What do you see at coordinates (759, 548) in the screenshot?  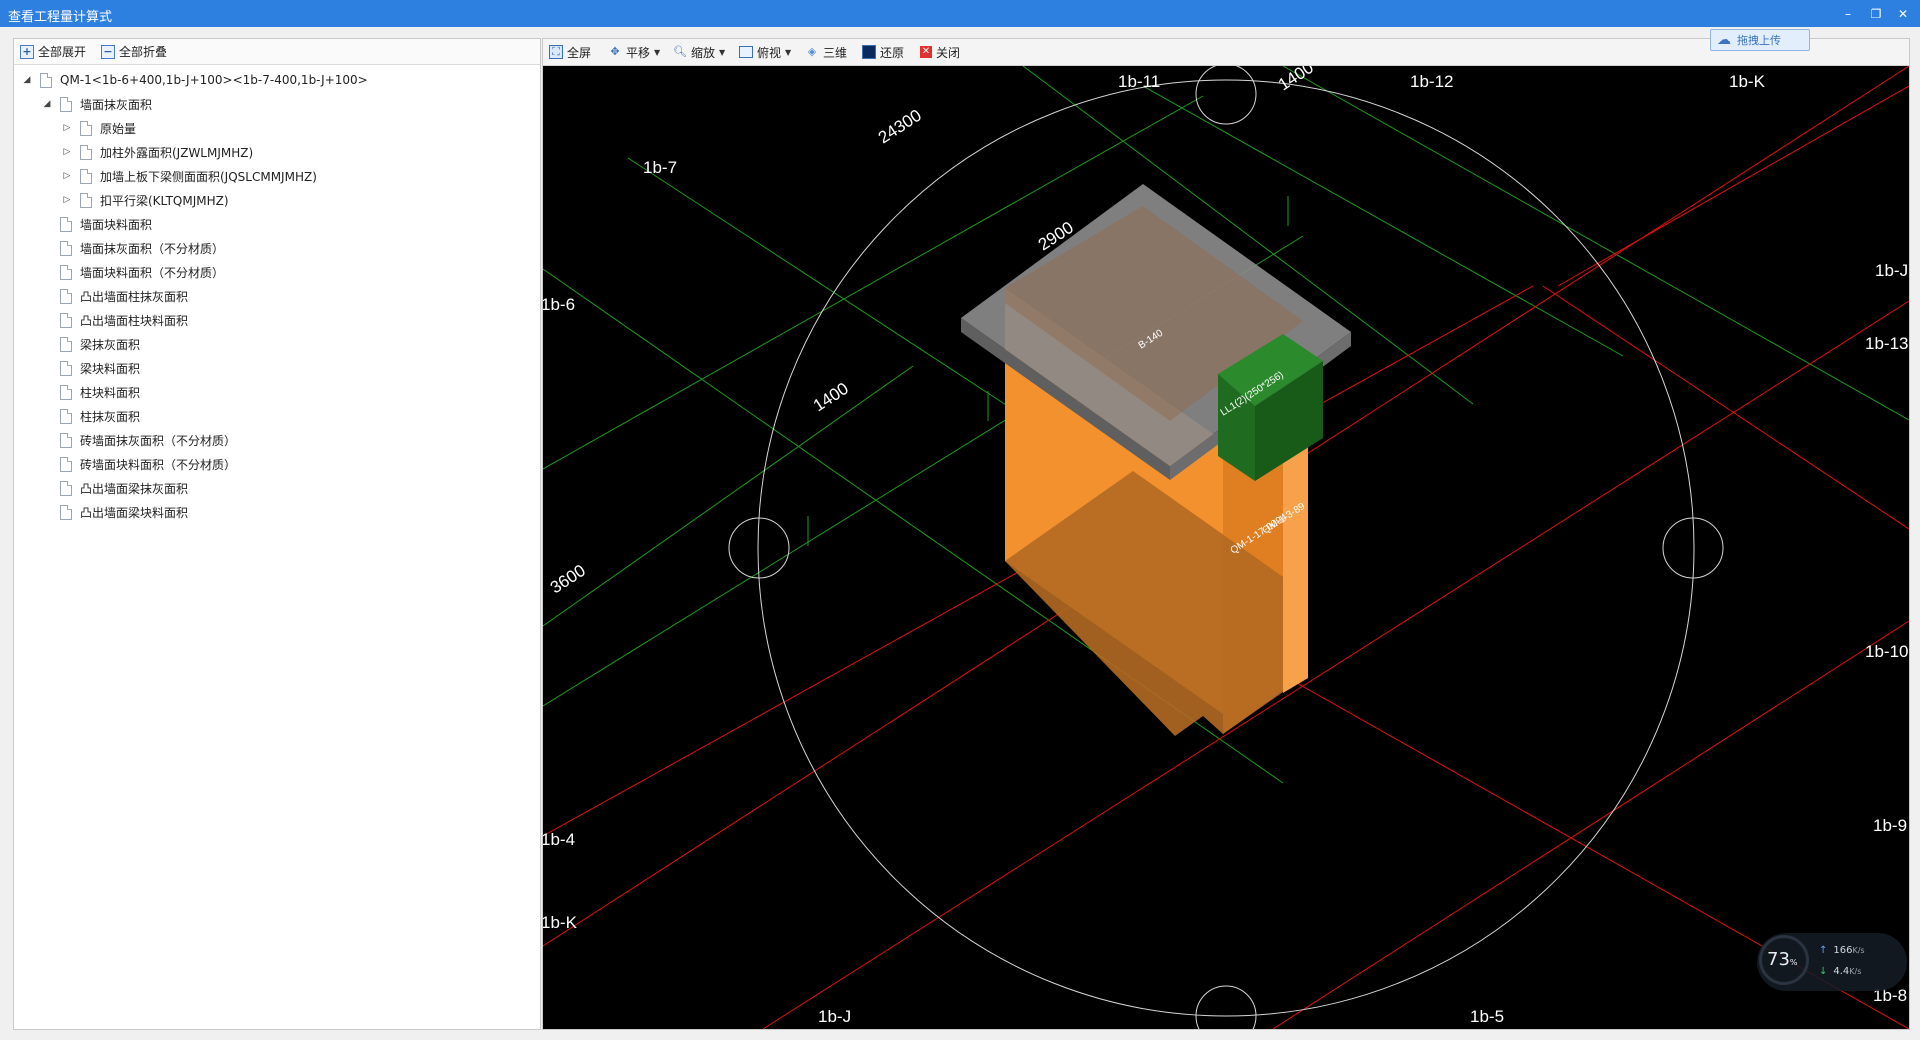 I see `view-handle-left` at bounding box center [759, 548].